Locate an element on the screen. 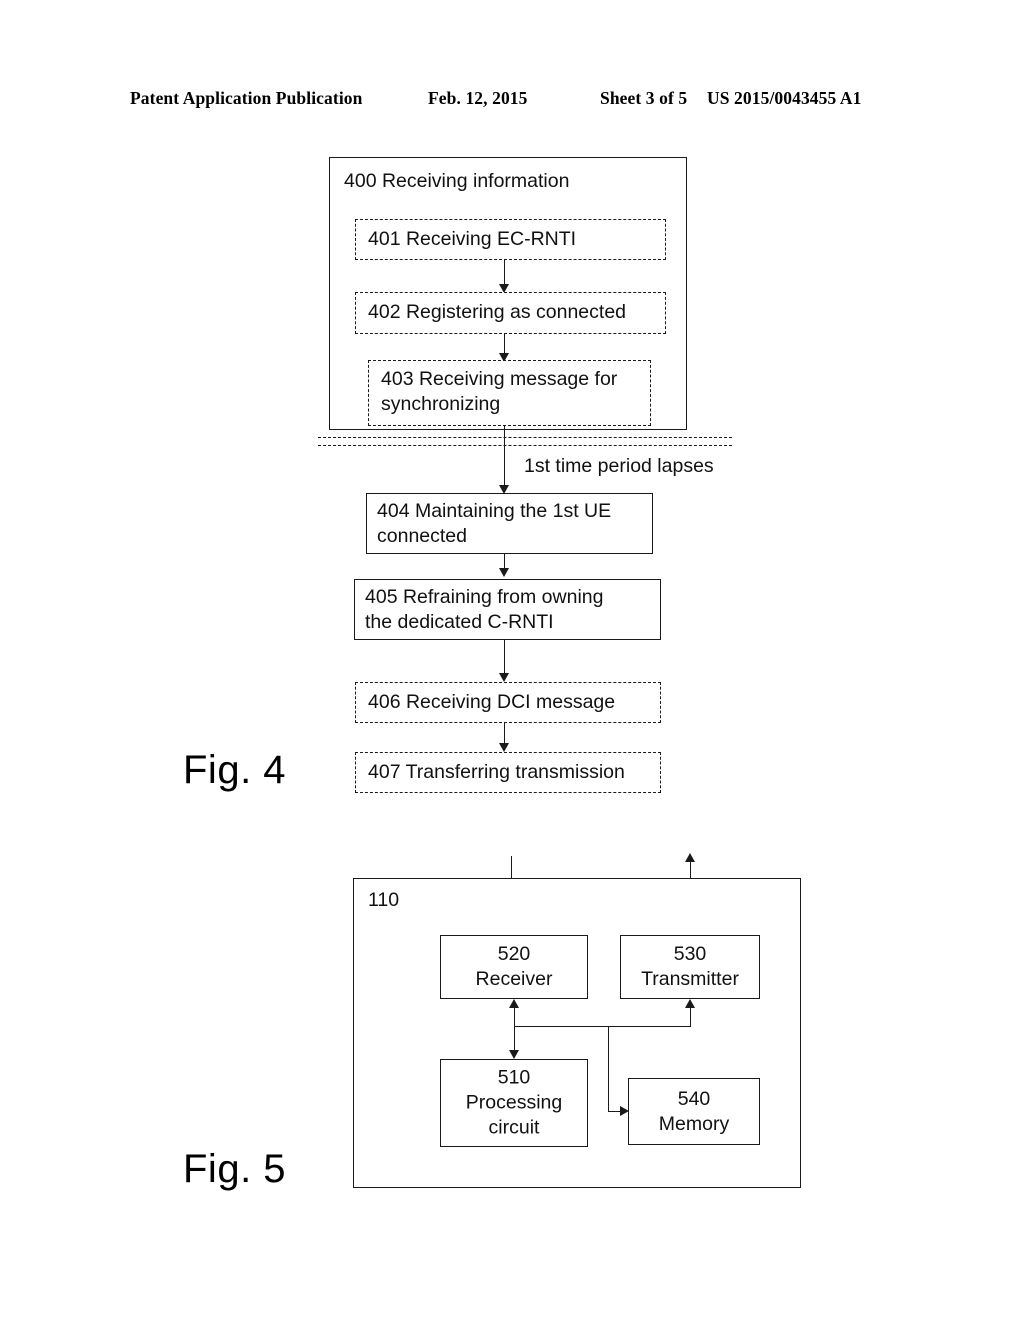 This screenshot has height=1320, width=1024. figure4-step-403: 403 Receiving message for synchronizing is located at coordinates (509, 393).